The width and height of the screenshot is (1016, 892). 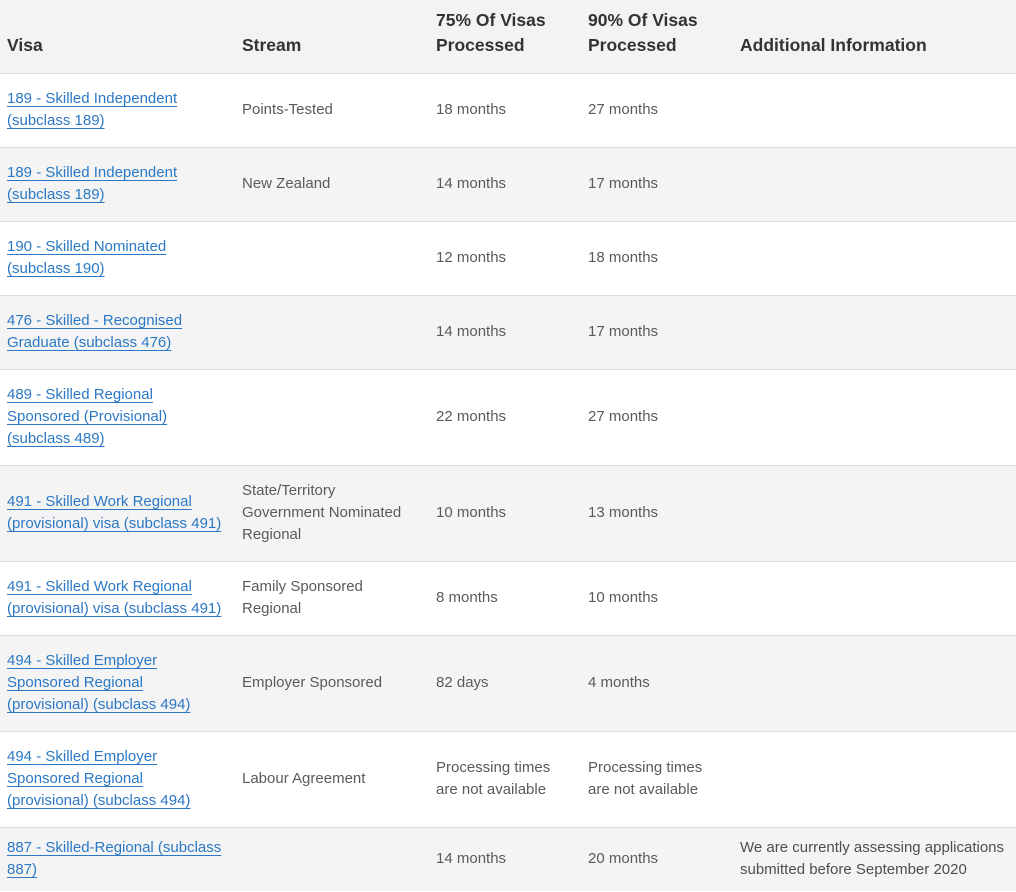 What do you see at coordinates (117, 37) in the screenshot?
I see `header-visa: Visa` at bounding box center [117, 37].